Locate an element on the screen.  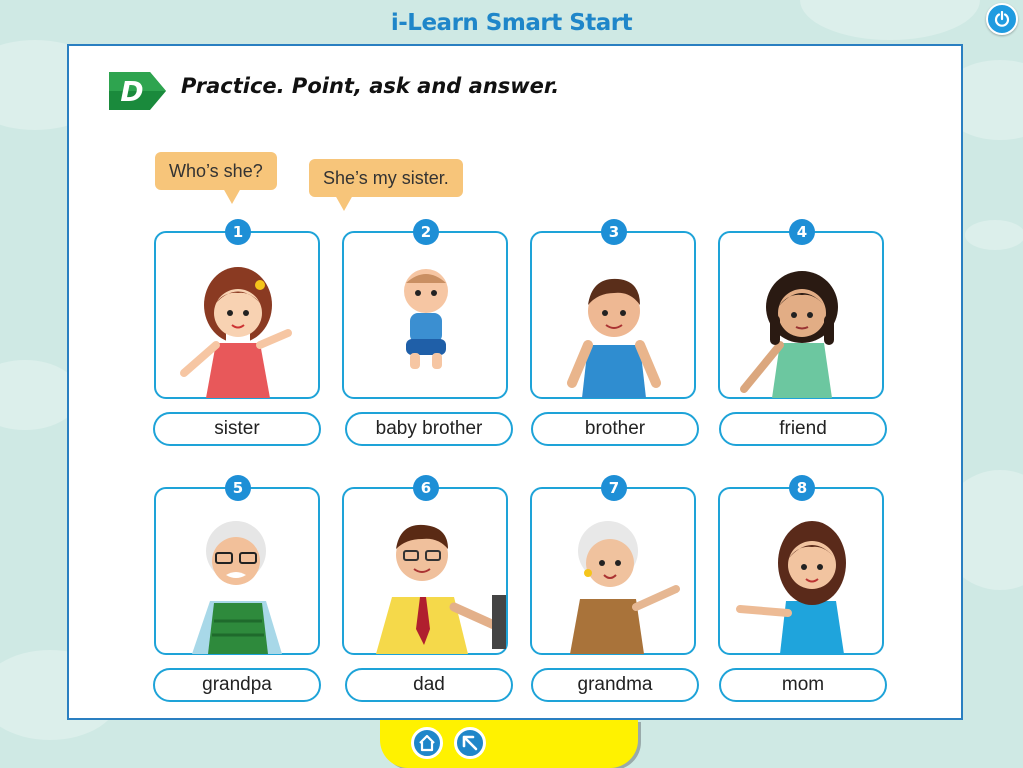
home-icon is located at coordinates (427, 743).